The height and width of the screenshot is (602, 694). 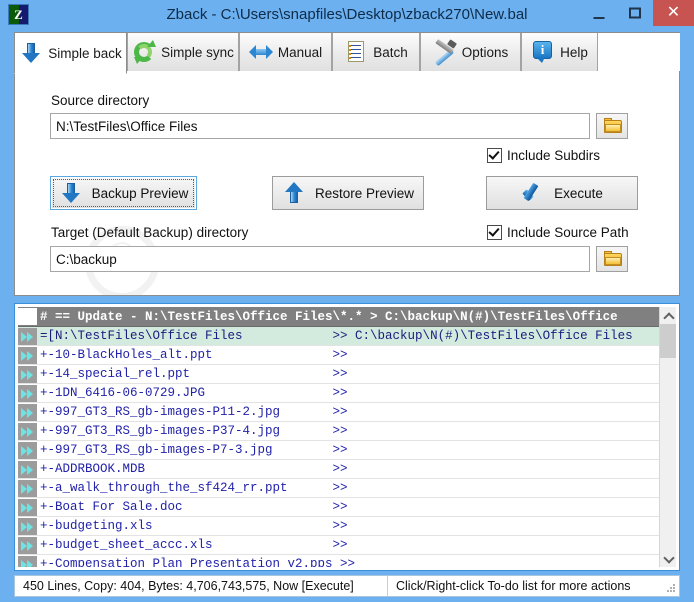 I want to click on todo-list-row-text: +-997_GT3_RS_gb-images-P11-2.jpg >>, so click(x=194, y=412).